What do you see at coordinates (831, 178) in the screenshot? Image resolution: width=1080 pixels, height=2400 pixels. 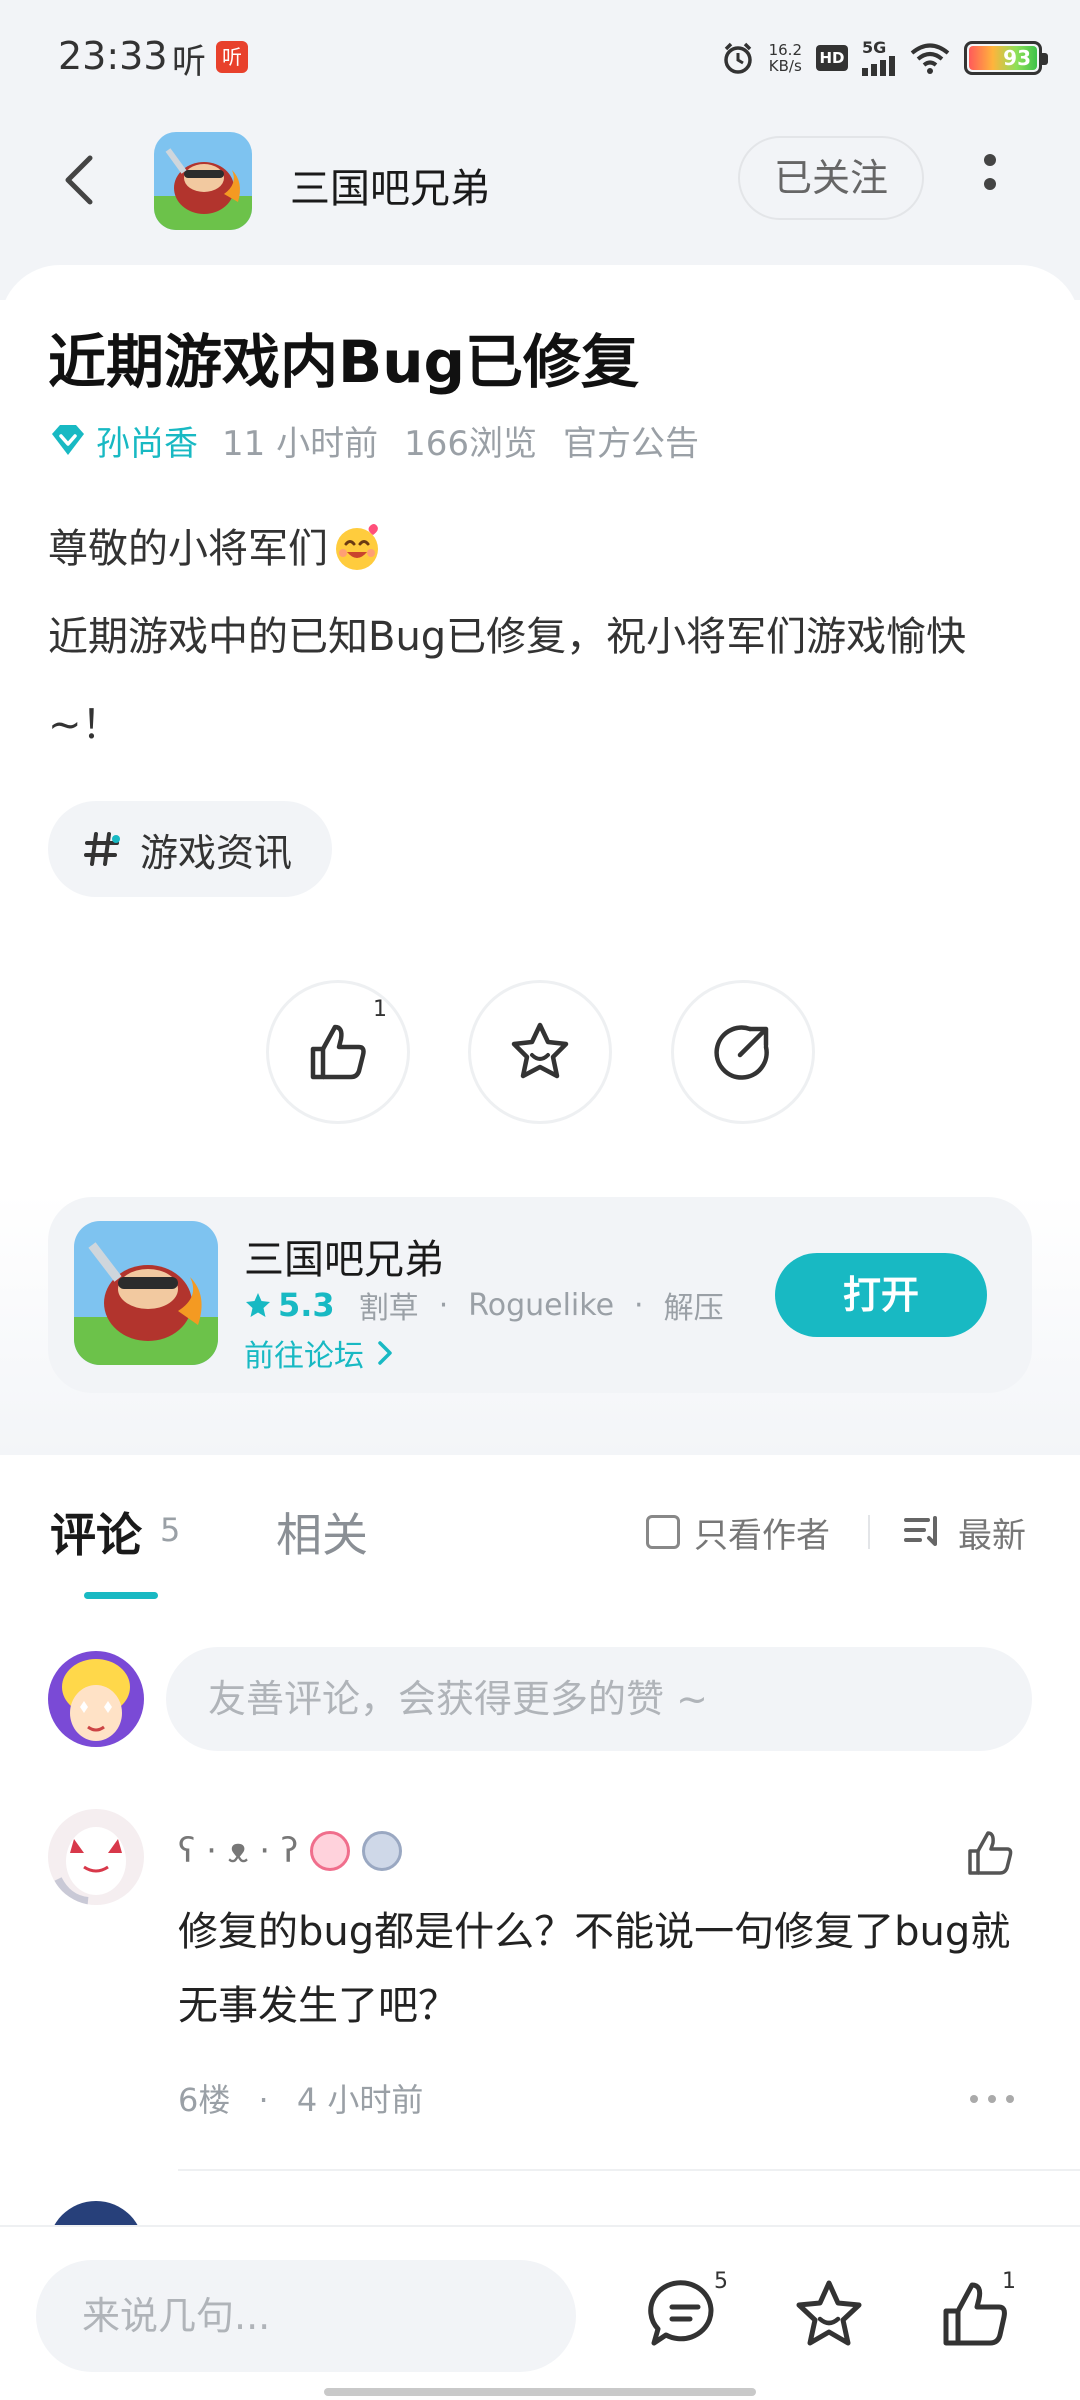 I see `follow-button: 已关注` at bounding box center [831, 178].